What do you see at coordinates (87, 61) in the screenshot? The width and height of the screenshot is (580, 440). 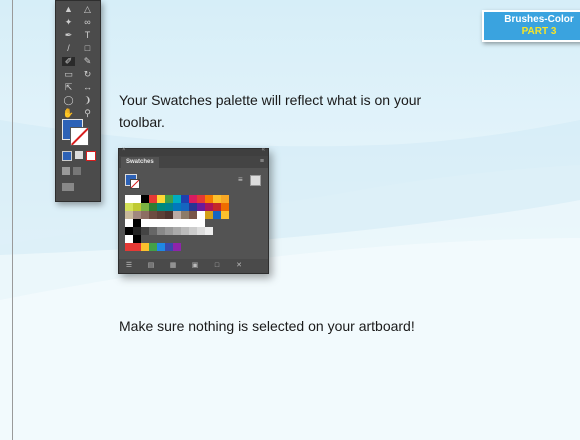 I see `pencil-icon: ✎` at bounding box center [87, 61].